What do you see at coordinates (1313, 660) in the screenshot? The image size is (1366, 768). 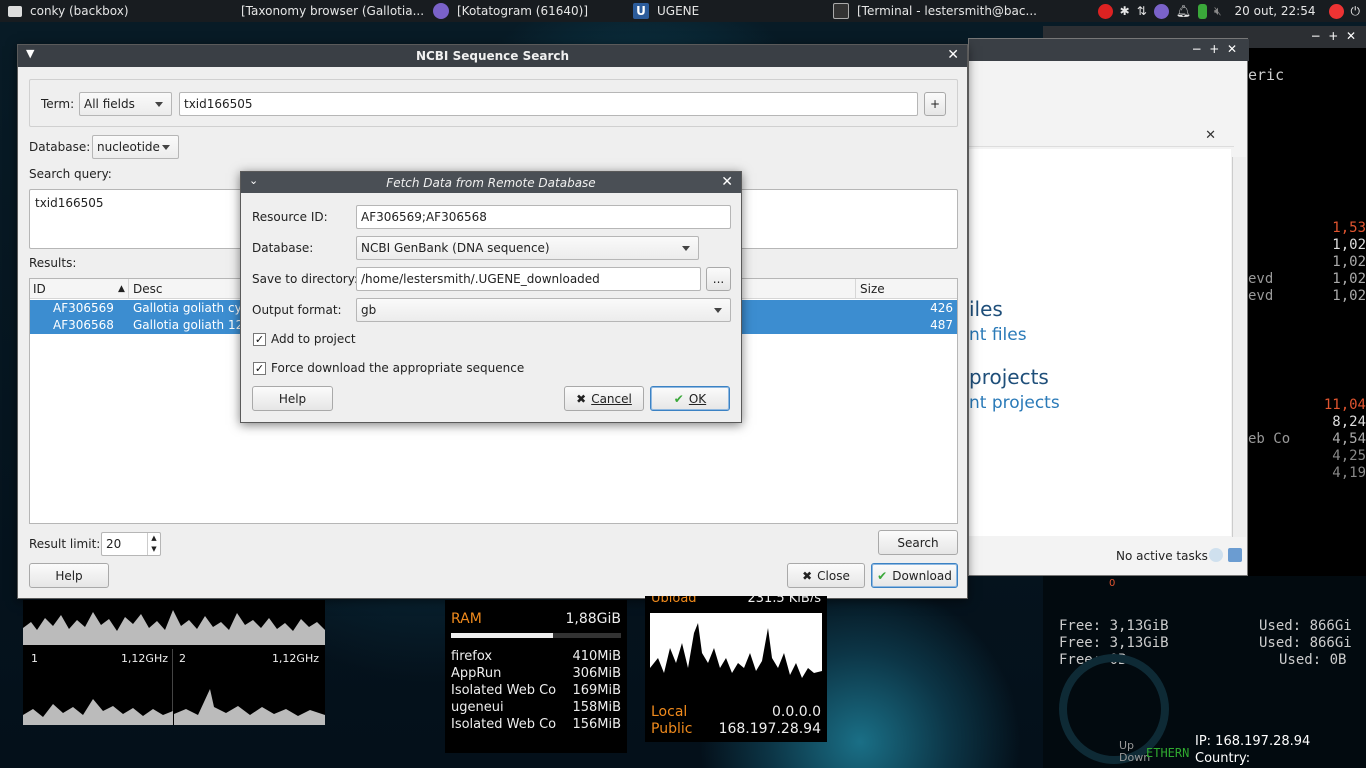 I see `disk-used-3: Used: 0B` at bounding box center [1313, 660].